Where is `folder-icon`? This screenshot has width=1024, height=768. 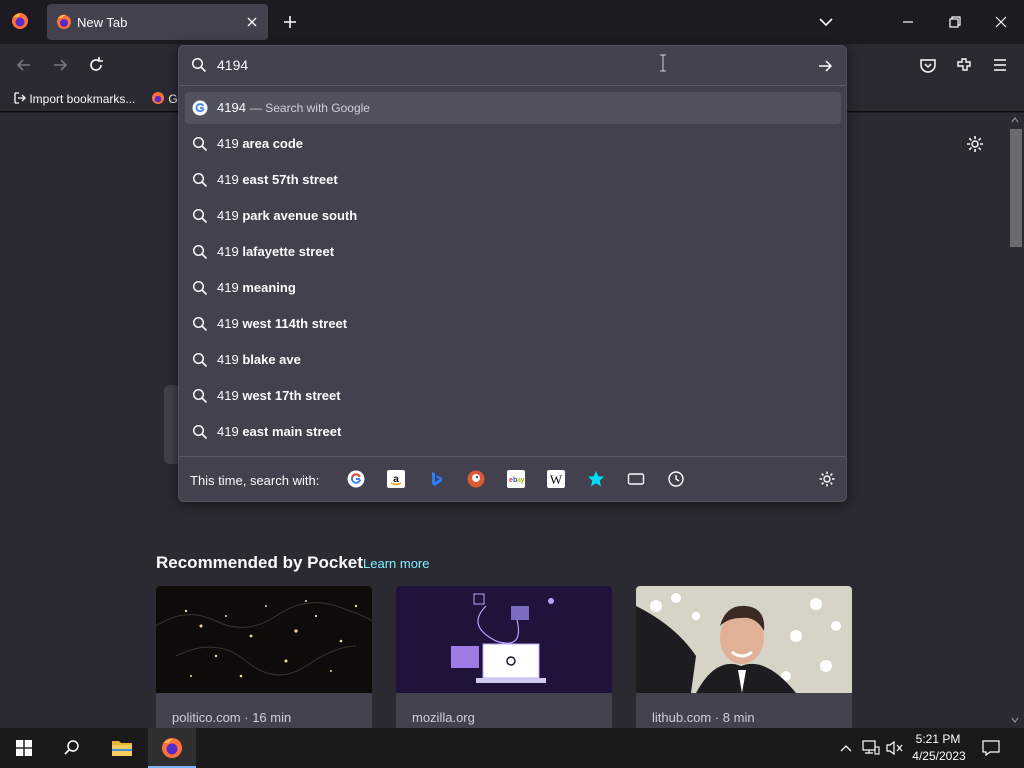
folder-icon is located at coordinates (122, 748).